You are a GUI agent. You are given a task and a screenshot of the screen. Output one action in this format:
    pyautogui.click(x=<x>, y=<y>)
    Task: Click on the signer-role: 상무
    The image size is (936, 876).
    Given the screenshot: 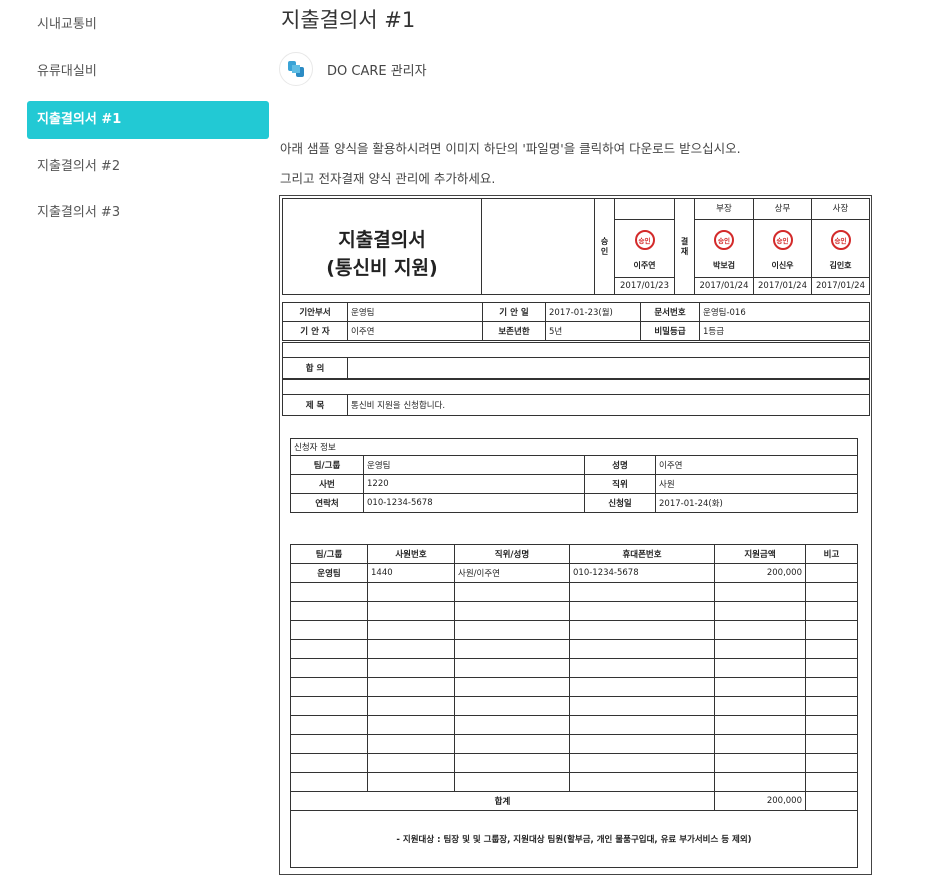 What is the action you would take?
    pyautogui.click(x=782, y=209)
    